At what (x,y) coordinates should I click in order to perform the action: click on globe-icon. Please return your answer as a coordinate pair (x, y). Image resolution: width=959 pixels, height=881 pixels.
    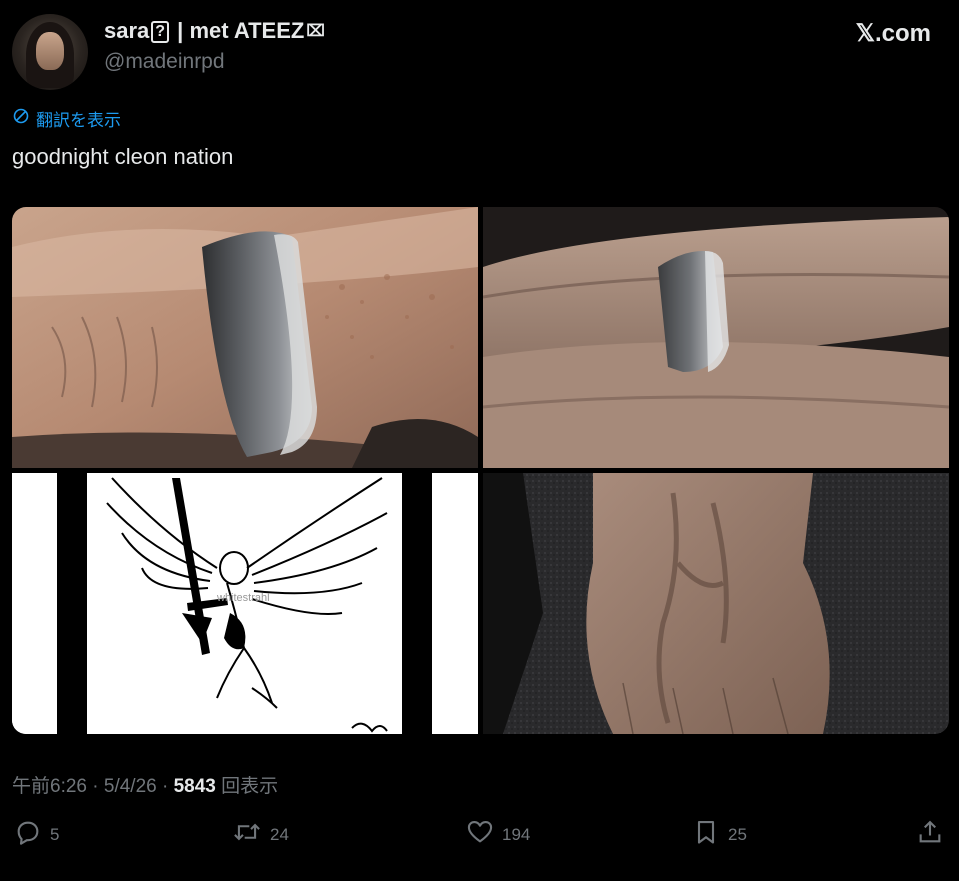
    Looking at the image, I should click on (21, 118).